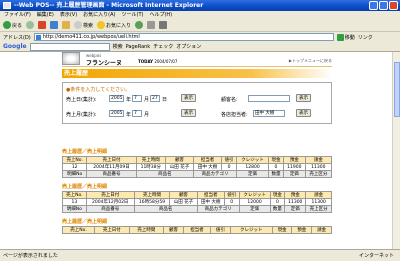  I want to click on col-header: 売上区分, so click(318, 174).